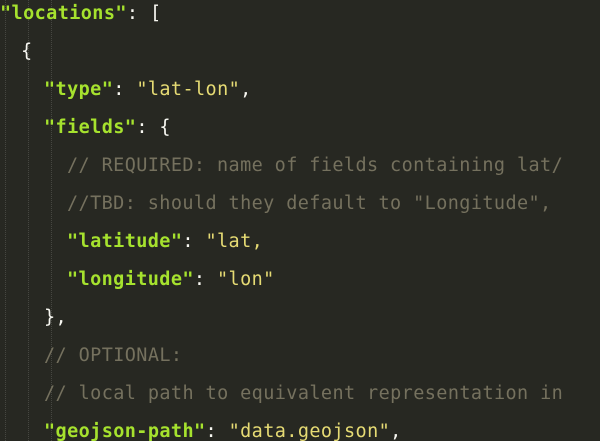  Describe the element at coordinates (27, 51) in the screenshot. I see `punctuation: {` at that location.